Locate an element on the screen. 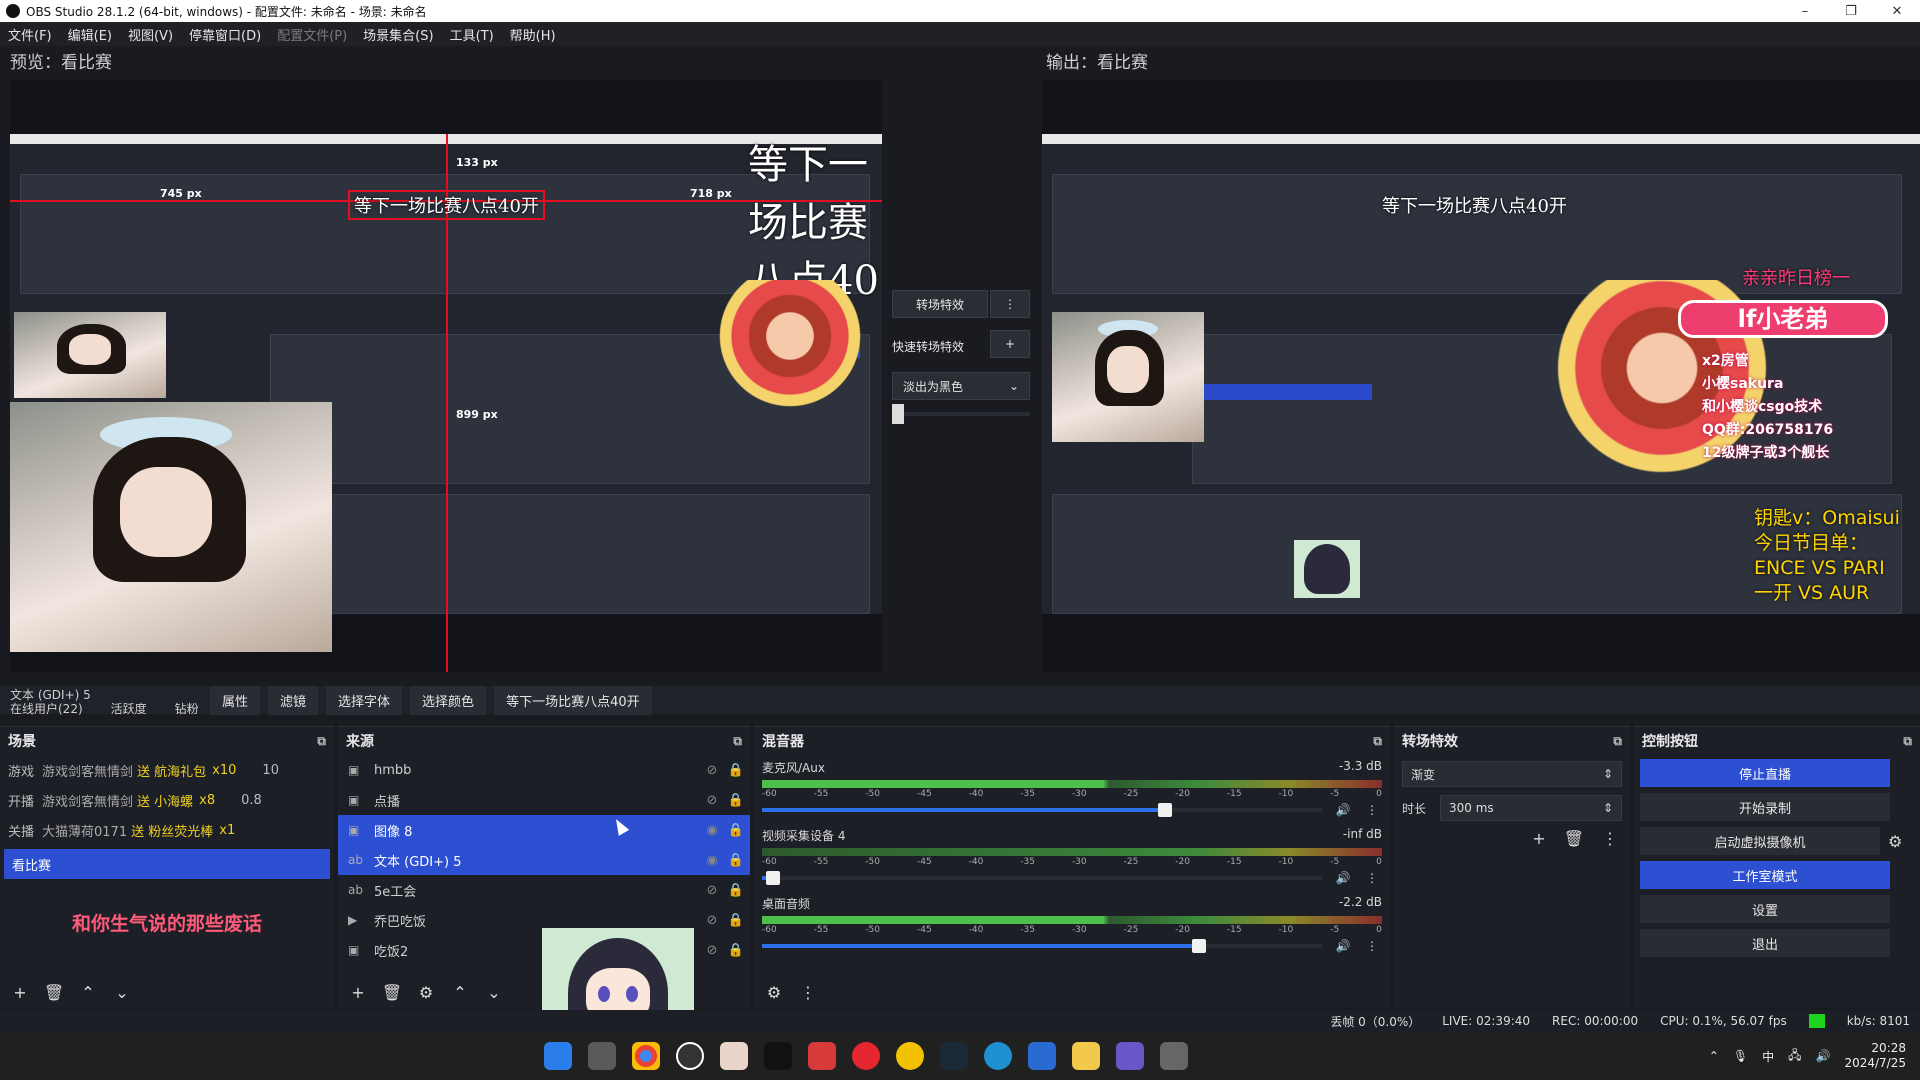  notepad-icon is located at coordinates (1042, 1056).